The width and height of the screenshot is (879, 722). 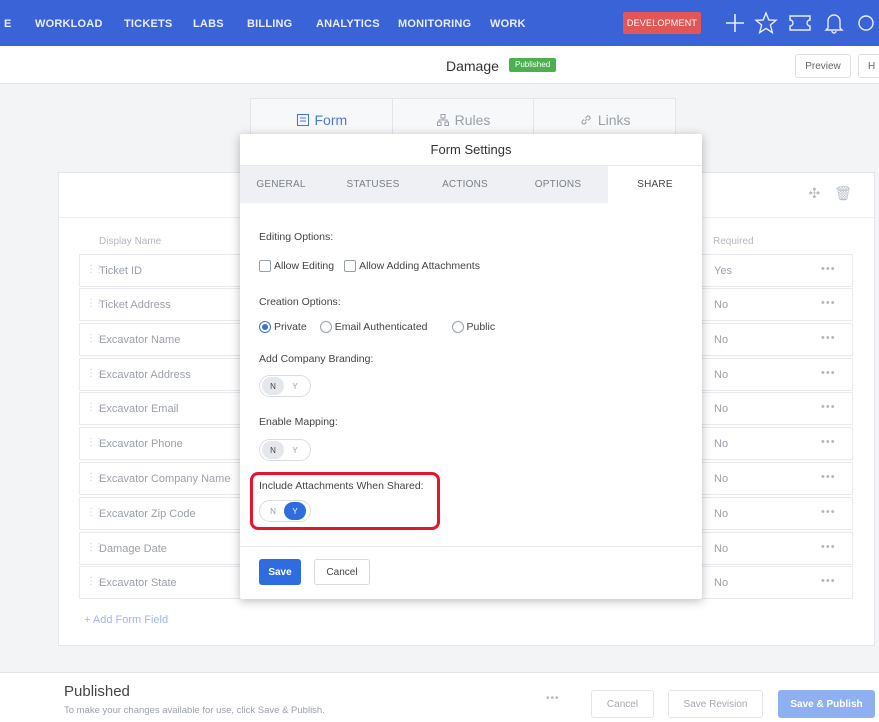 What do you see at coordinates (419, 266) in the screenshot?
I see `allow-attachments-label: Allow Adding Attachments` at bounding box center [419, 266].